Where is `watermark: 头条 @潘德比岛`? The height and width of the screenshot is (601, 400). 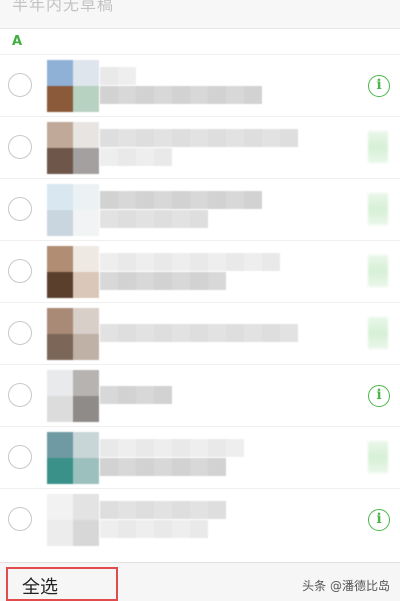 watermark: 头条 @潘德比岛 is located at coordinates (346, 586).